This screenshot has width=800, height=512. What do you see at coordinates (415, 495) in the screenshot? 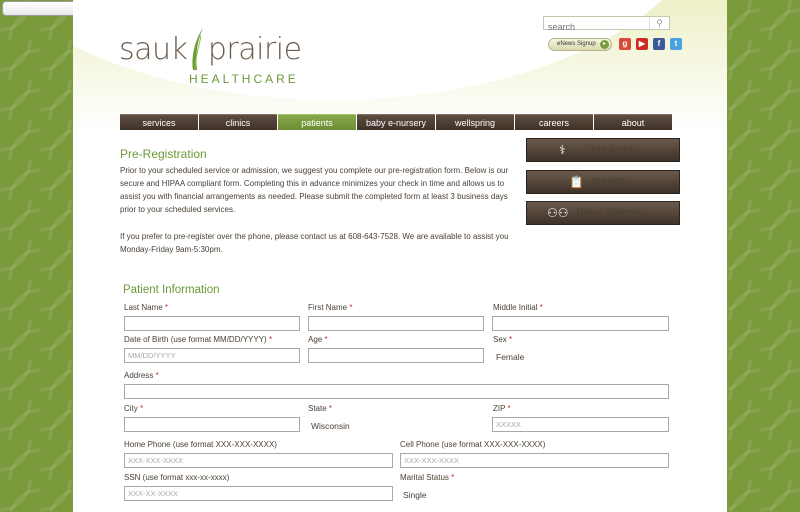
I see `marital-status-select: Single` at bounding box center [415, 495].